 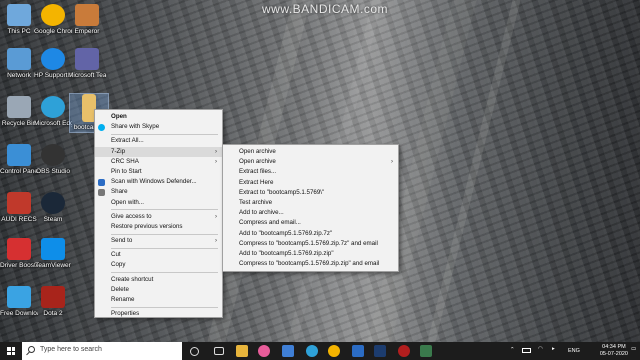 I want to click on start-button, so click(x=11, y=351).